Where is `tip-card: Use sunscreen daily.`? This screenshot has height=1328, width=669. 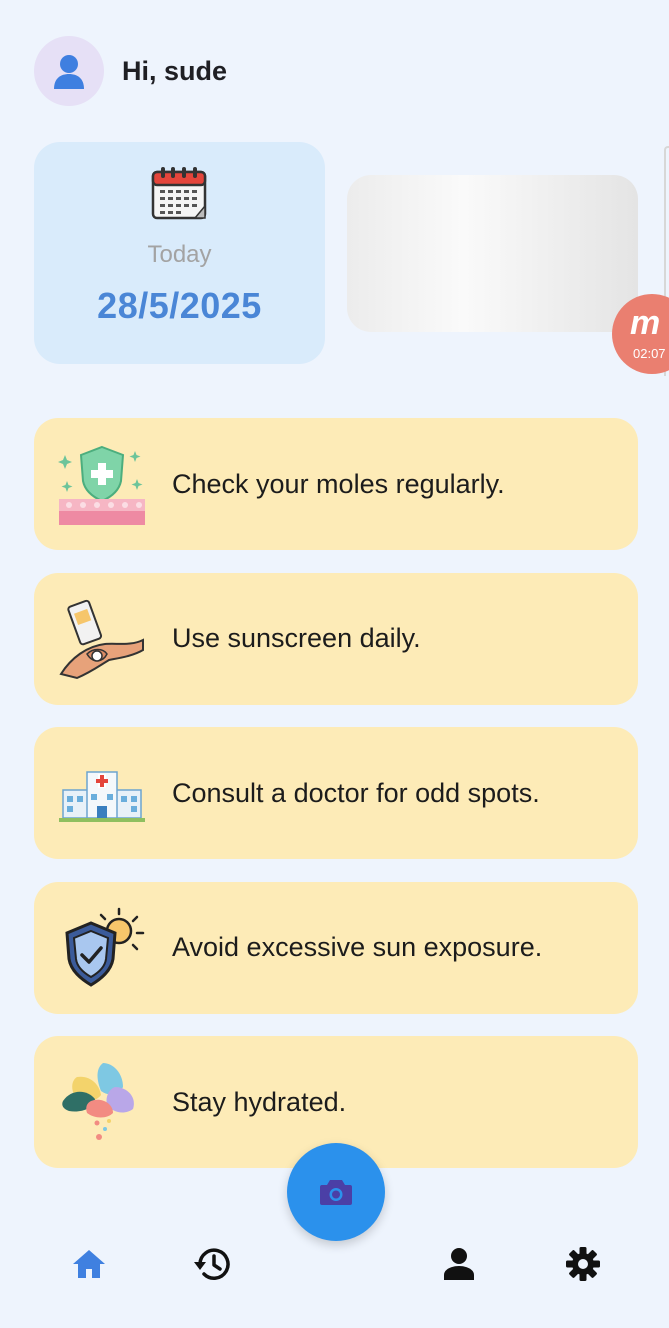 tip-card: Use sunscreen daily. is located at coordinates (336, 638).